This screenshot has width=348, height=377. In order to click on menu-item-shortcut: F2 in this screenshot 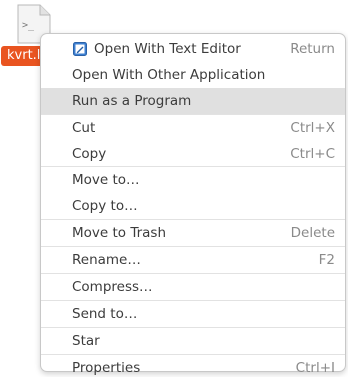, I will do `click(326, 260)`.